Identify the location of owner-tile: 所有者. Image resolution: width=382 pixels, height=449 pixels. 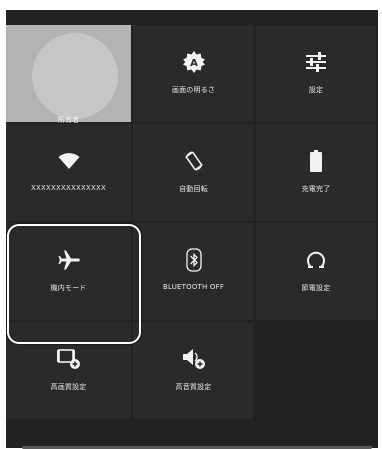
(68, 74).